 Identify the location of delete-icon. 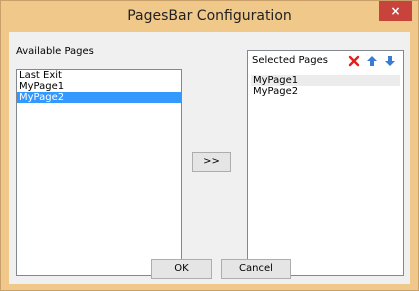
(354, 61).